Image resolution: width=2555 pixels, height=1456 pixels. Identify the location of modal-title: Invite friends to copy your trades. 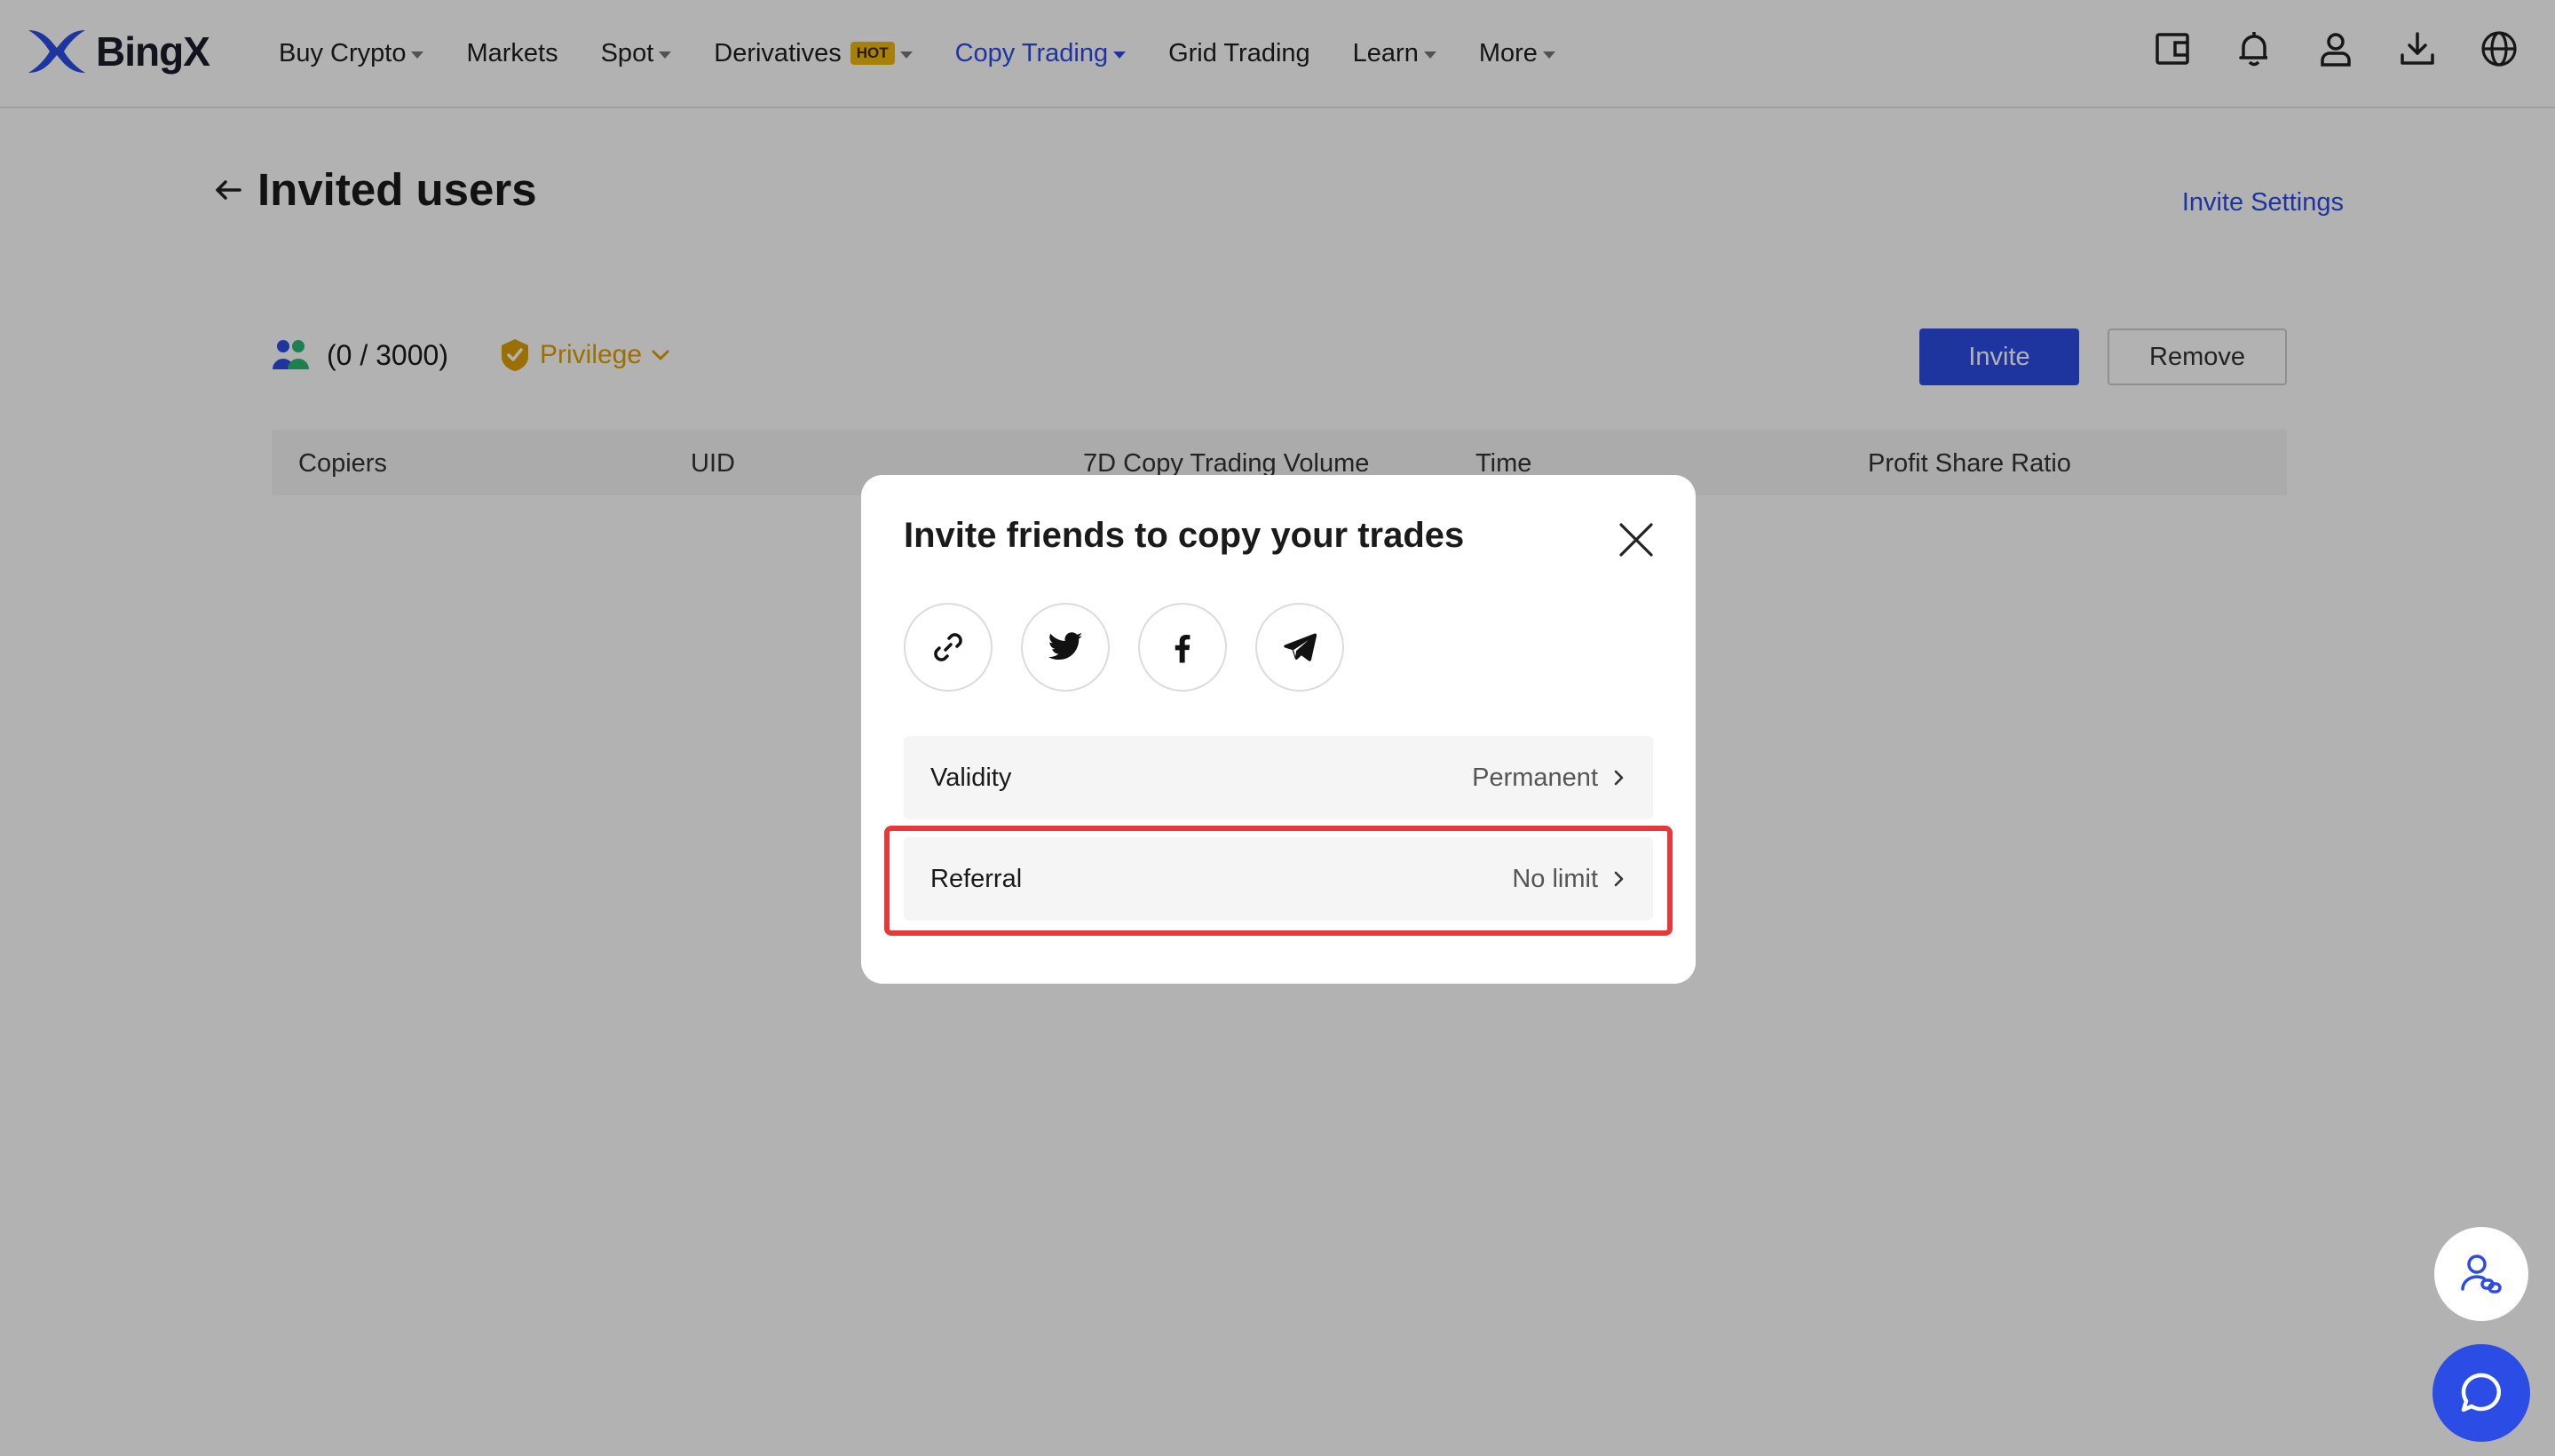
(1184, 535).